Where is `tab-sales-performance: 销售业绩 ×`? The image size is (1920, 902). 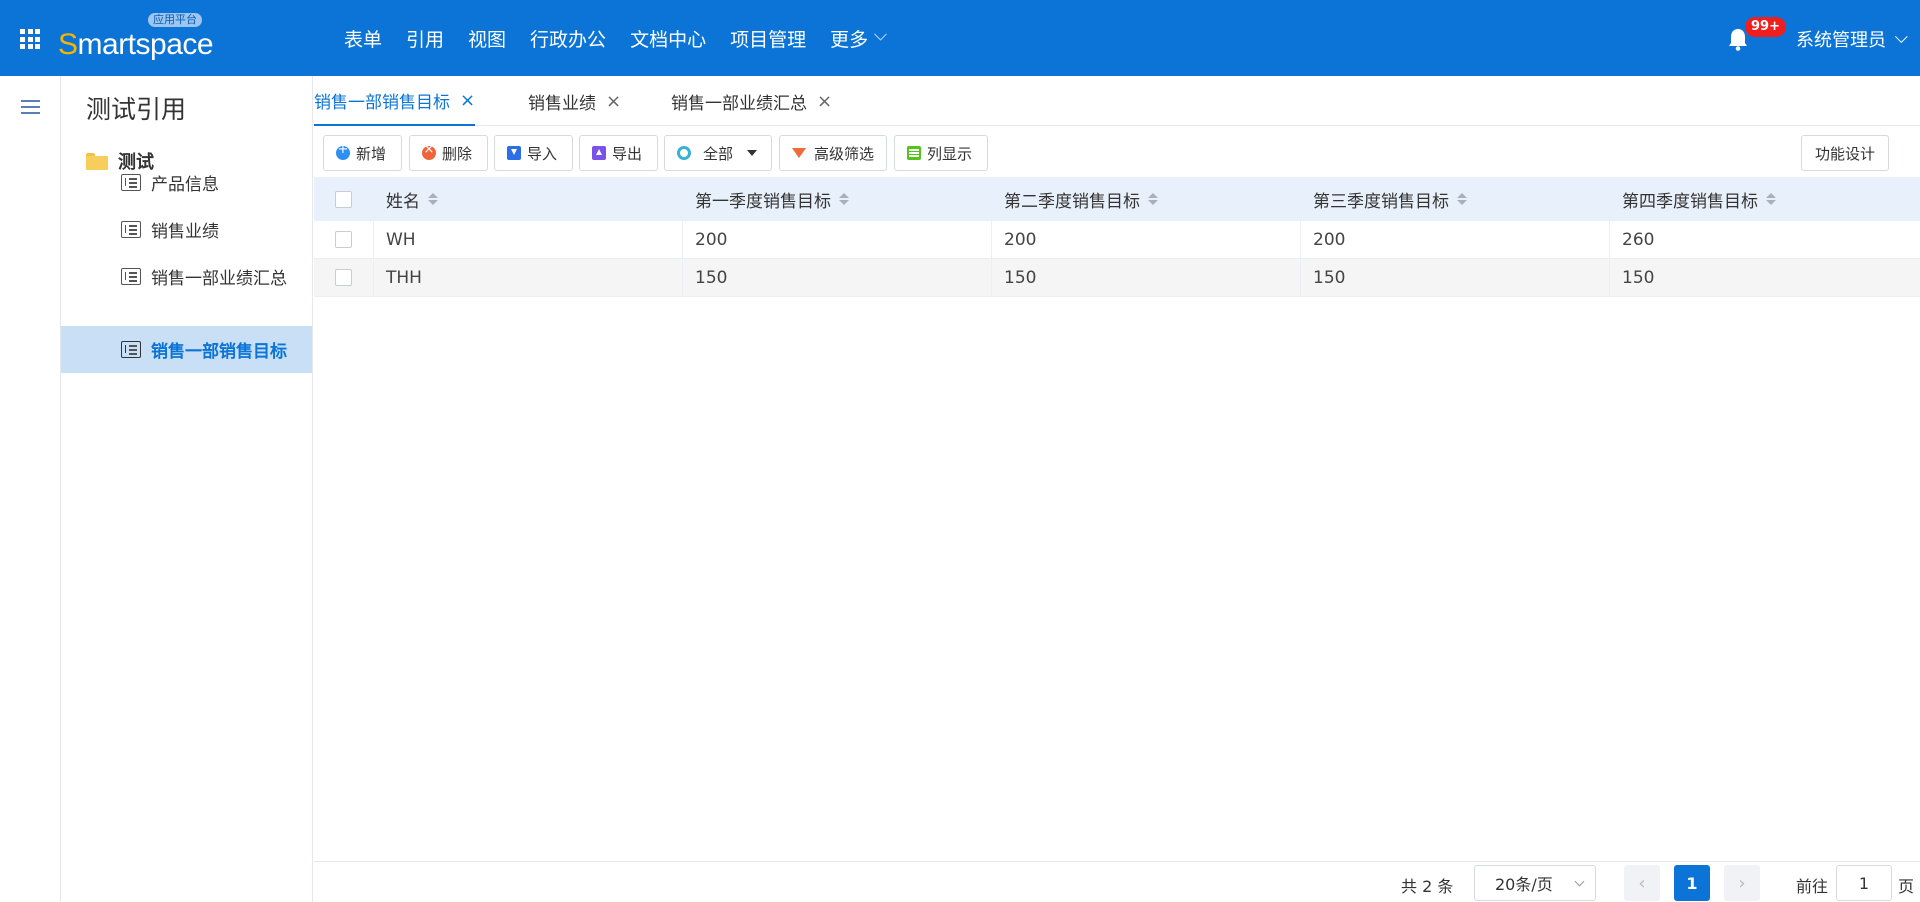
tab-sales-performance: 销售业绩 × is located at coordinates (574, 101).